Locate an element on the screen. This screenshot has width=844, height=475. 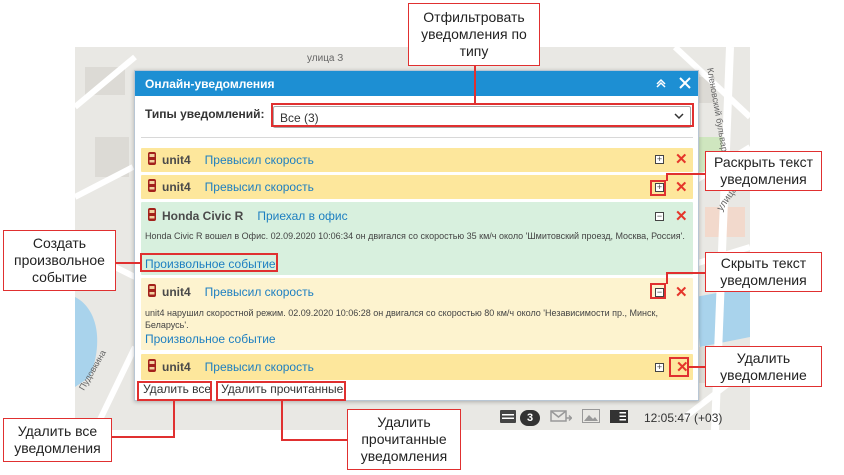
callout-delete-one: Удалить уведомление is located at coordinates (763, 366).